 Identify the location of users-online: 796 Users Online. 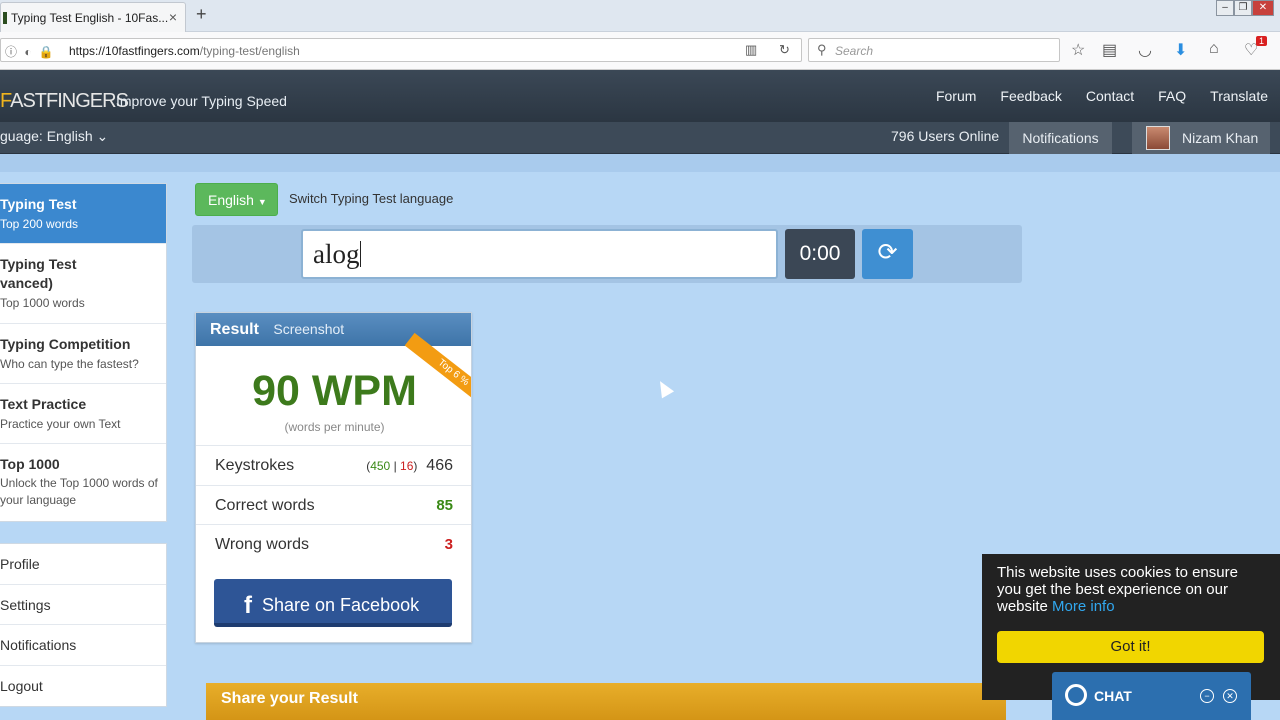
(945, 136).